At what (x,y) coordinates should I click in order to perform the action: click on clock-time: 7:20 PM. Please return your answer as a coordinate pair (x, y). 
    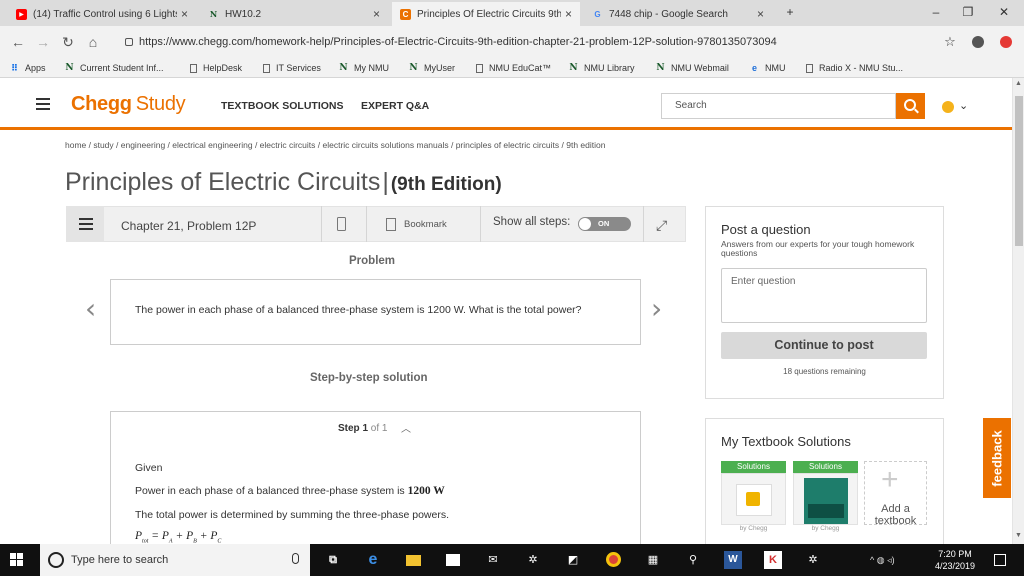
    Looking at the image, I should click on (955, 554).